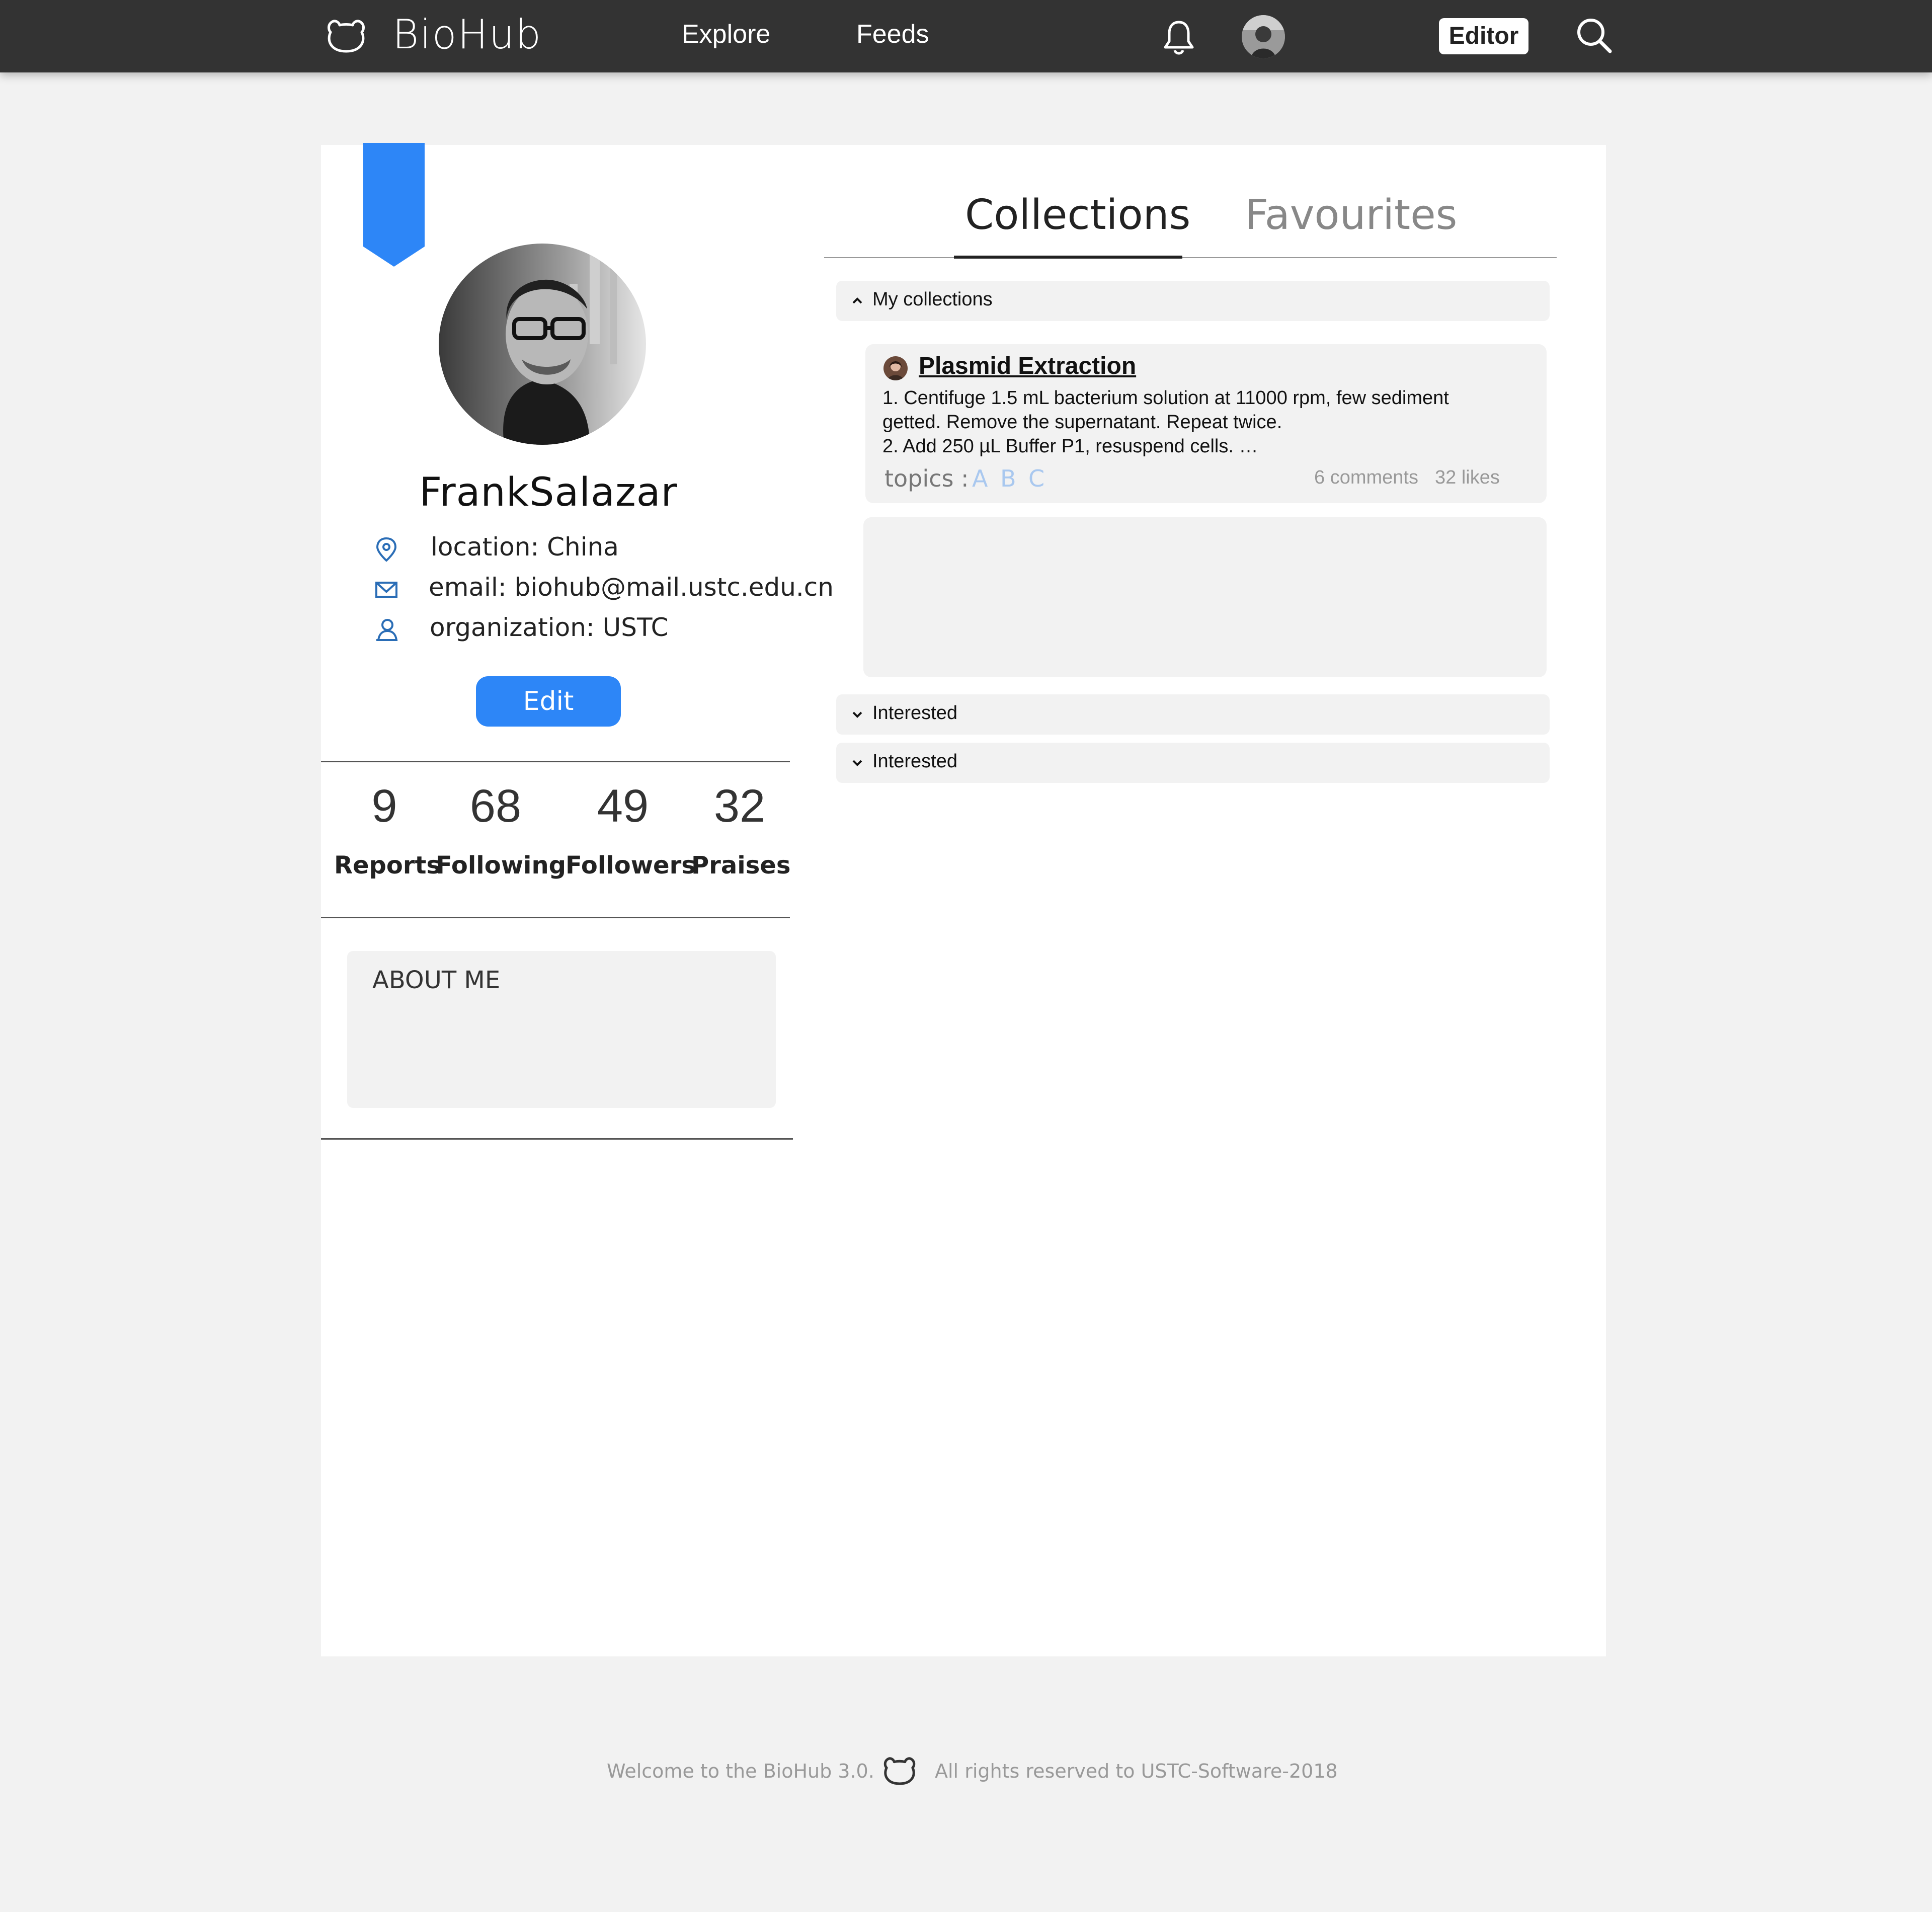 This screenshot has width=1932, height=1912. What do you see at coordinates (388, 865) in the screenshot?
I see `stat-reports-label: Reports` at bounding box center [388, 865].